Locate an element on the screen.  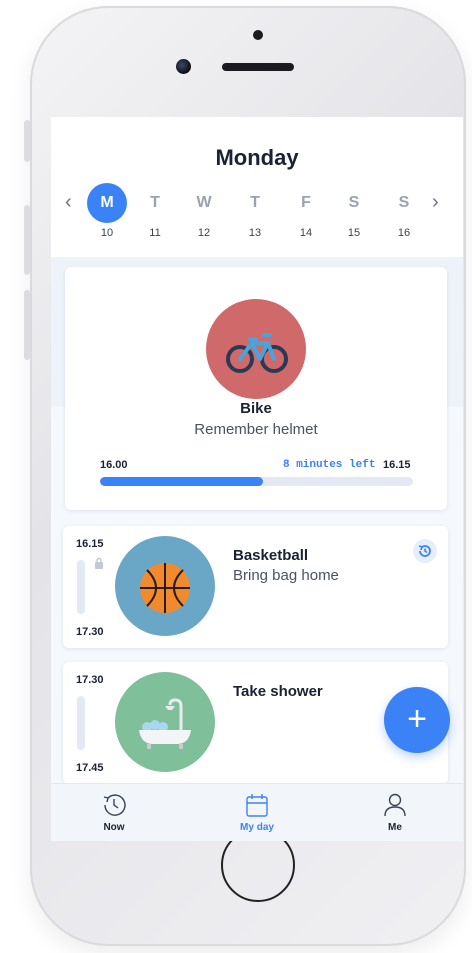
tab-label: Me is located at coordinates (395, 827).